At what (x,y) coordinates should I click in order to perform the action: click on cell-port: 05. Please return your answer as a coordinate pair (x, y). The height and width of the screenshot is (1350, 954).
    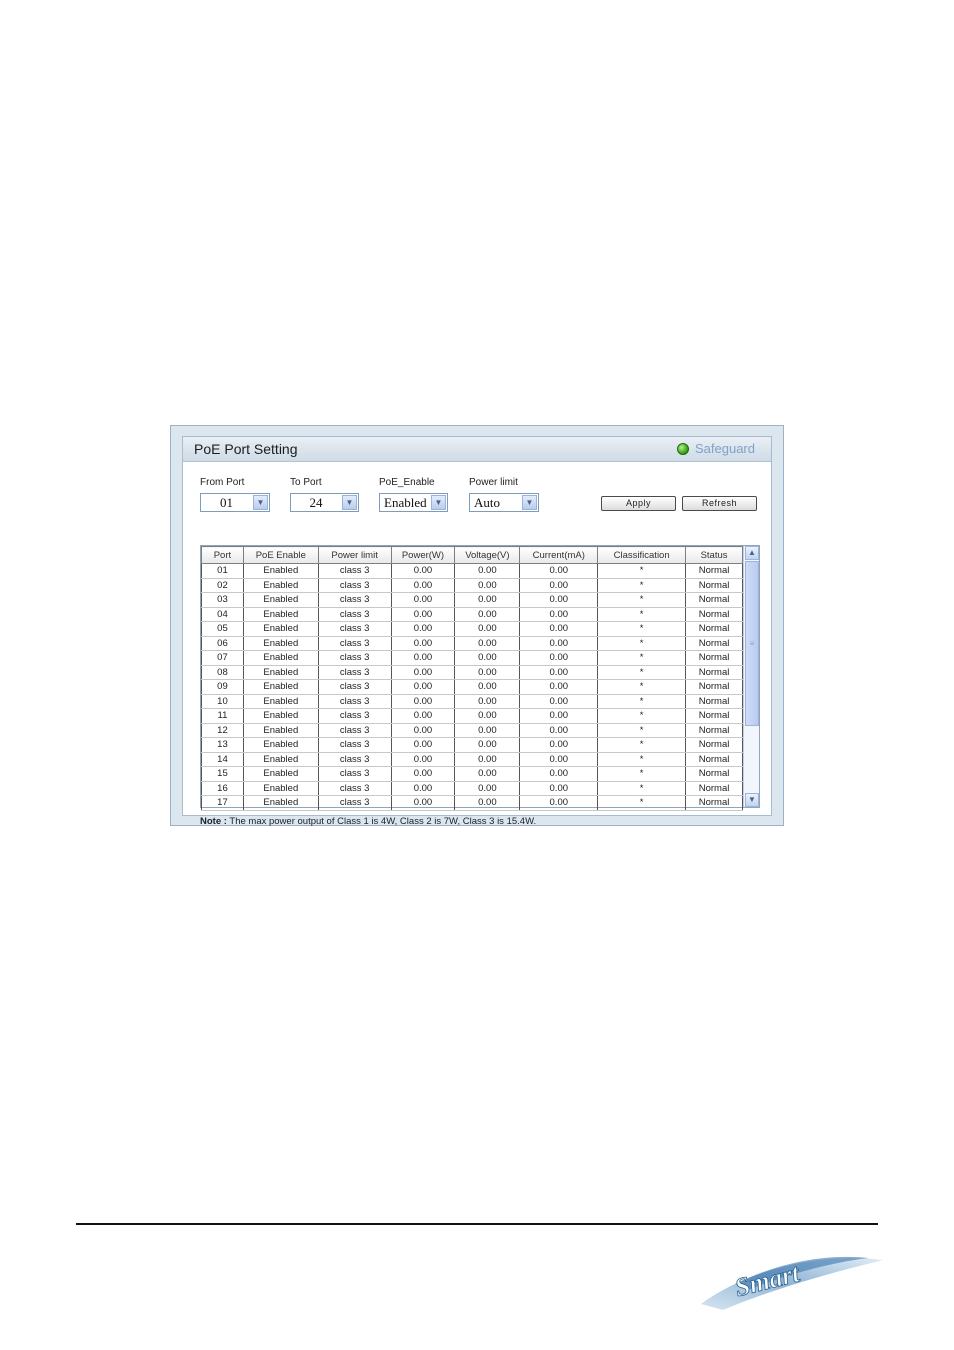
    Looking at the image, I should click on (222, 629).